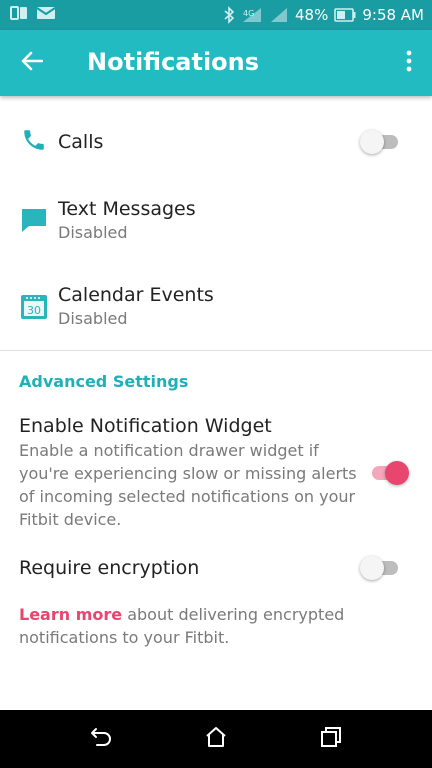 The height and width of the screenshot is (768, 432). I want to click on learn-more-link: Learn more, so click(70, 614).